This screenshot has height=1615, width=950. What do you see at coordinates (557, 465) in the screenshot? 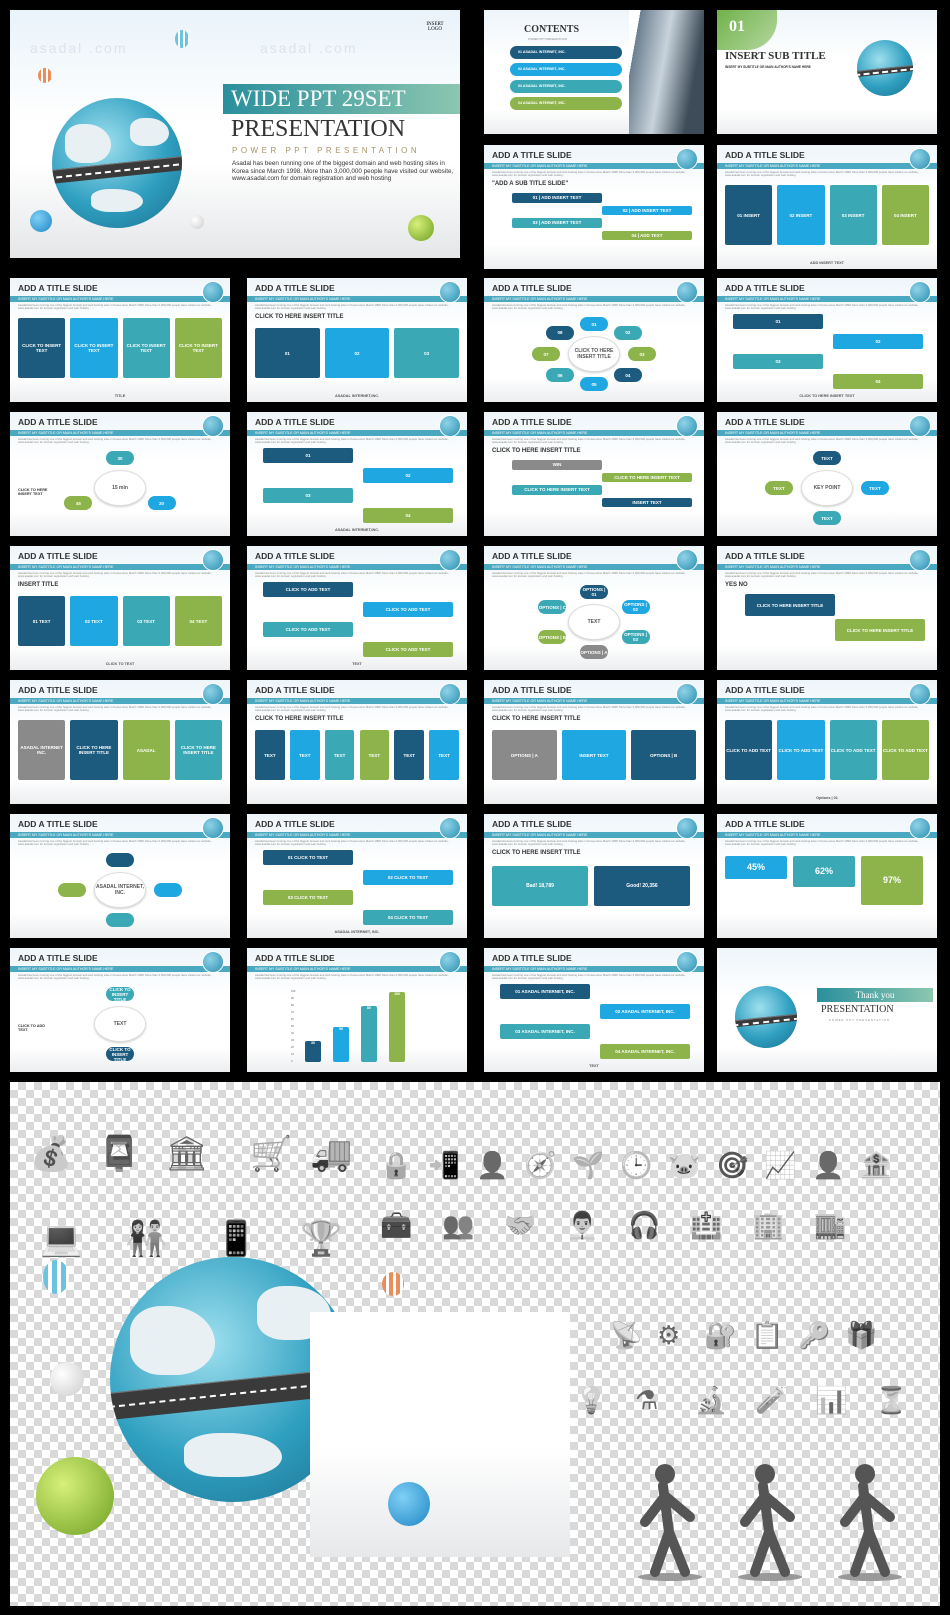
I see `content-item: WIN` at bounding box center [557, 465].